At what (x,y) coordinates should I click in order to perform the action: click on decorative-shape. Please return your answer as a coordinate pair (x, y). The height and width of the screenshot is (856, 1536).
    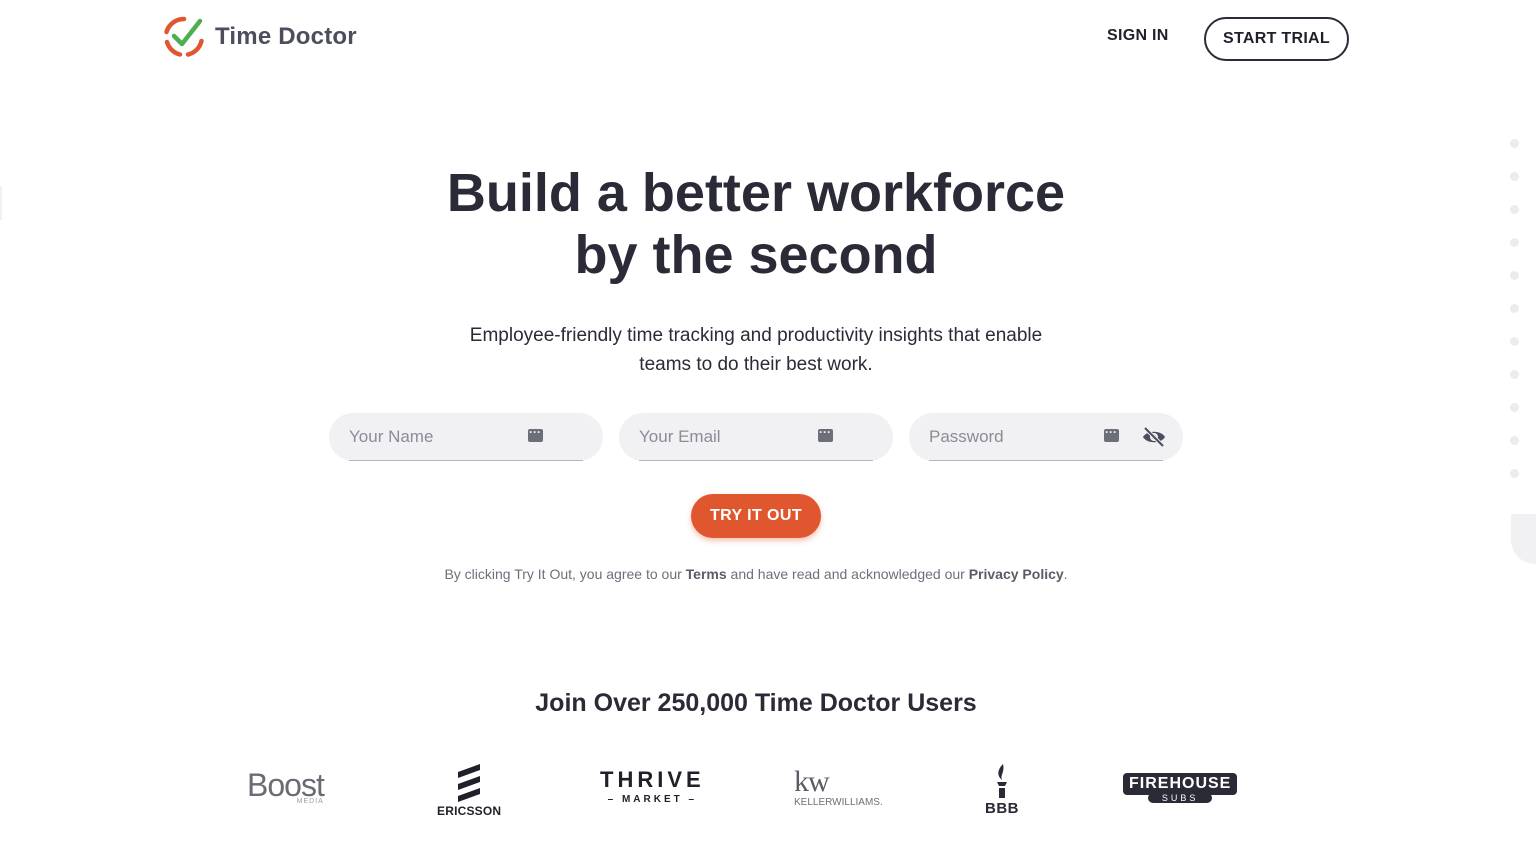
    Looking at the image, I should click on (1523, 539).